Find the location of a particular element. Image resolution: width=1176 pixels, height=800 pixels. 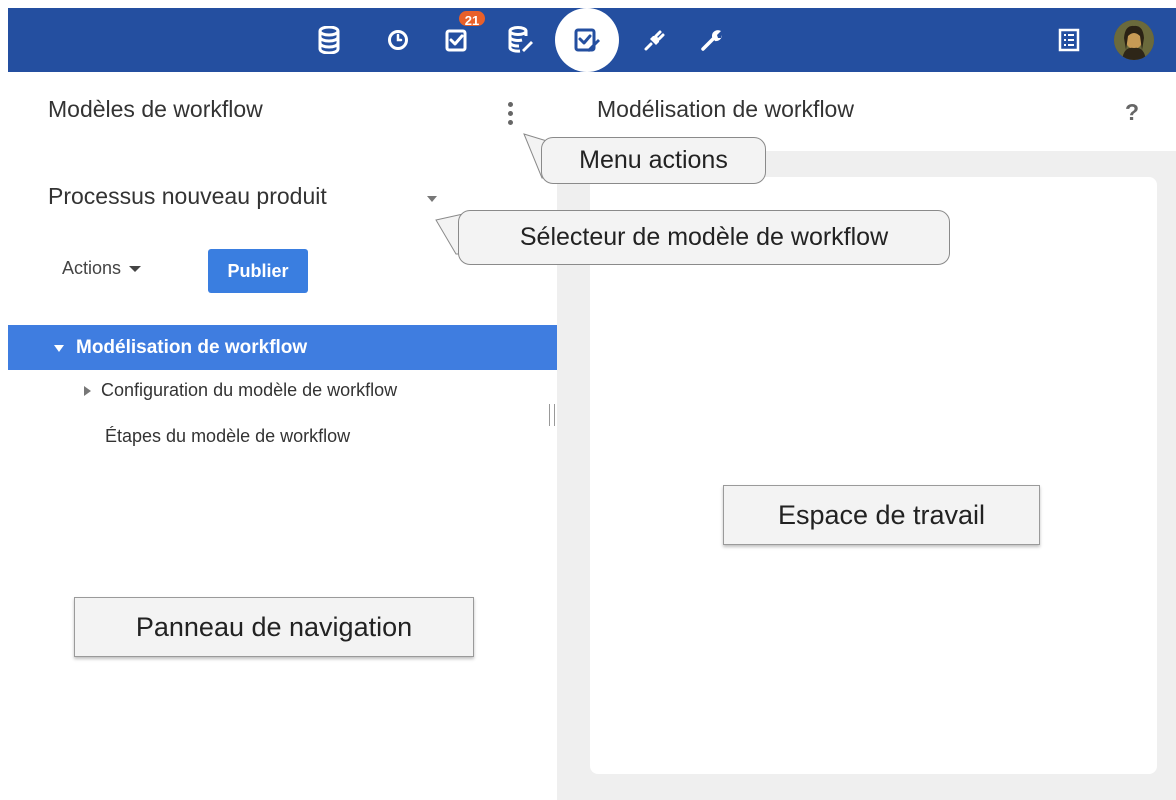

model-selector: Processus nouveau produit is located at coordinates (187, 196).